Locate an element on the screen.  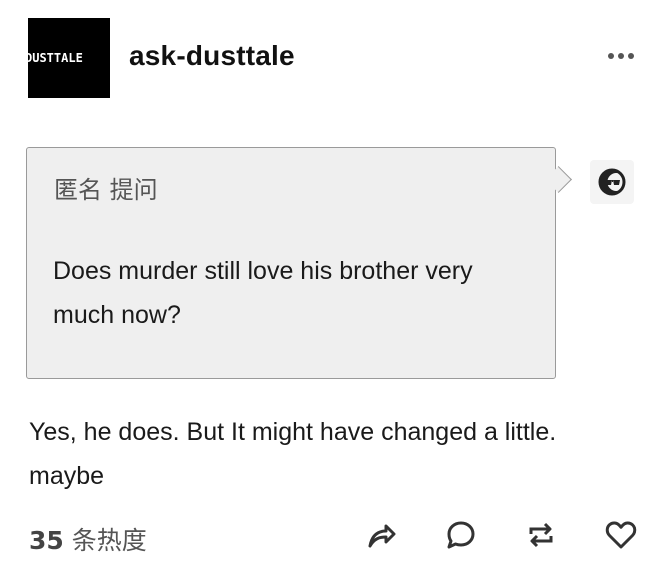
heart-icon is located at coordinates (621, 535).